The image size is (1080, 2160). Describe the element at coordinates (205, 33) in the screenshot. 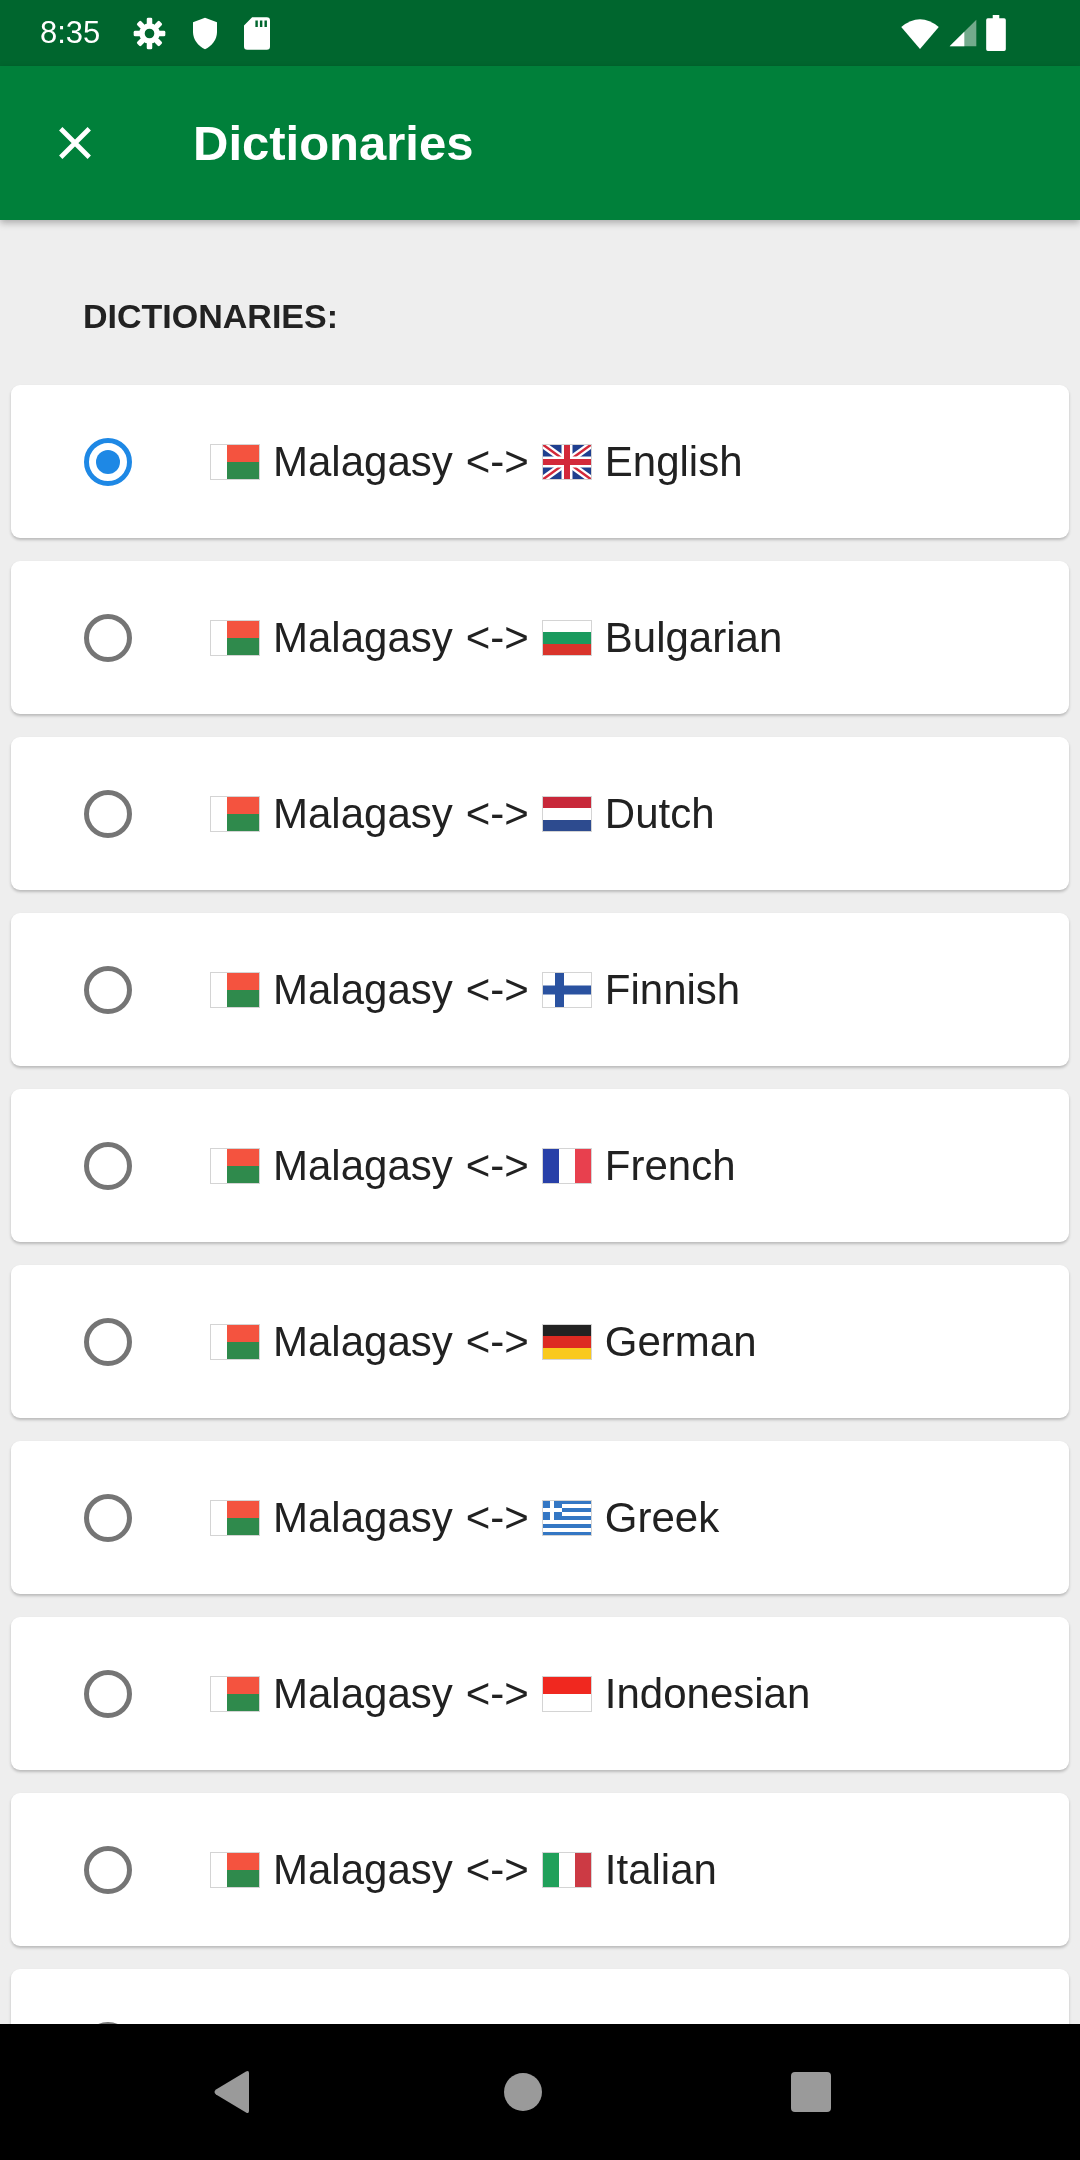

I see `shield-icon` at that location.